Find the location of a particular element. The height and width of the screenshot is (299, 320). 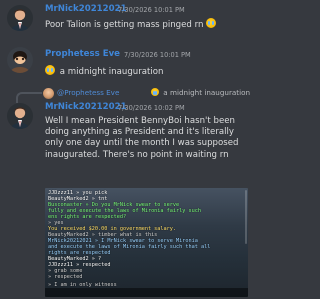

chat-input-bar is located at coordinates (146, 292).